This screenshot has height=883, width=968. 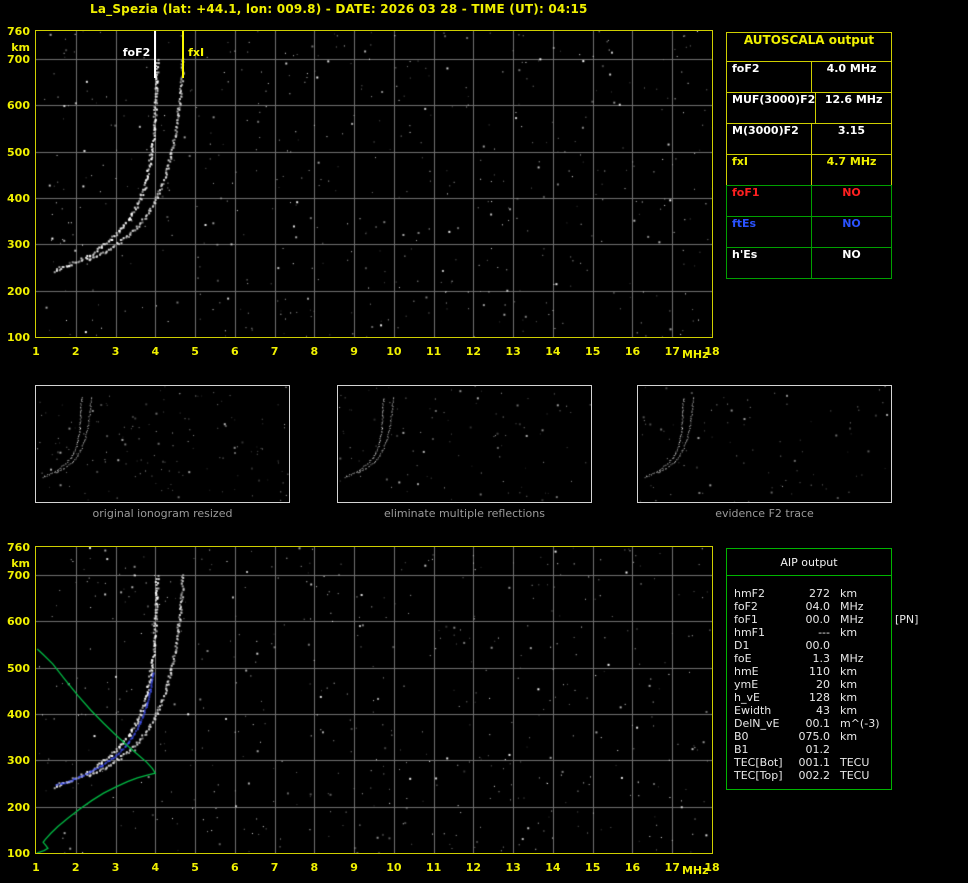 I want to click on aip-value: 272, so click(x=819, y=593).